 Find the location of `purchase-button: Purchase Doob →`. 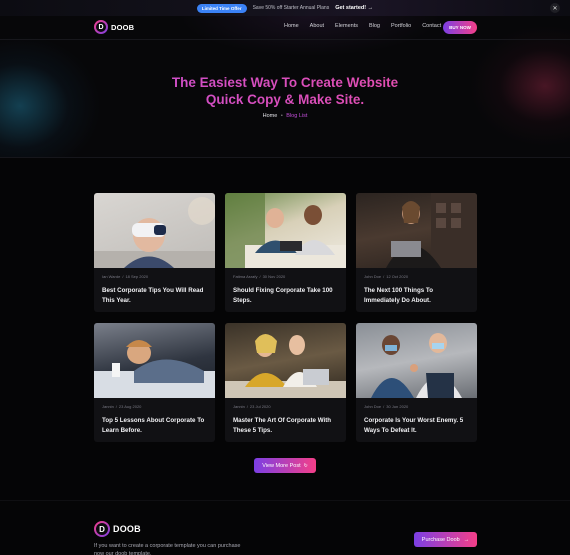

purchase-button: Purchase Doob → is located at coordinates (445, 539).